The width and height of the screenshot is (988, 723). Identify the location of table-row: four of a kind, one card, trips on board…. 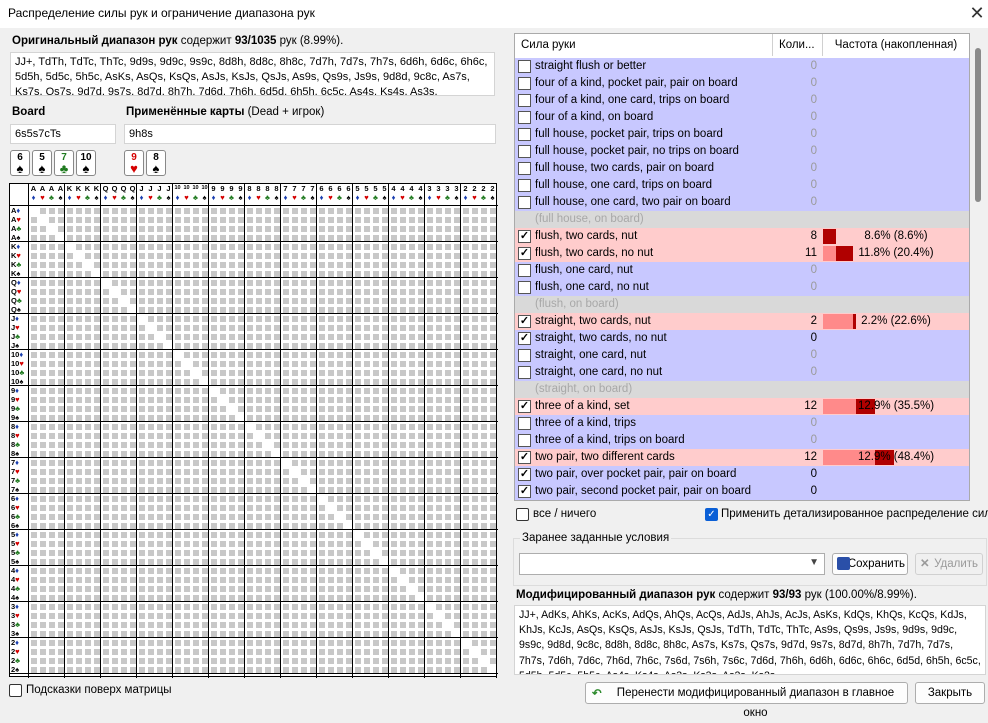
(742, 100).